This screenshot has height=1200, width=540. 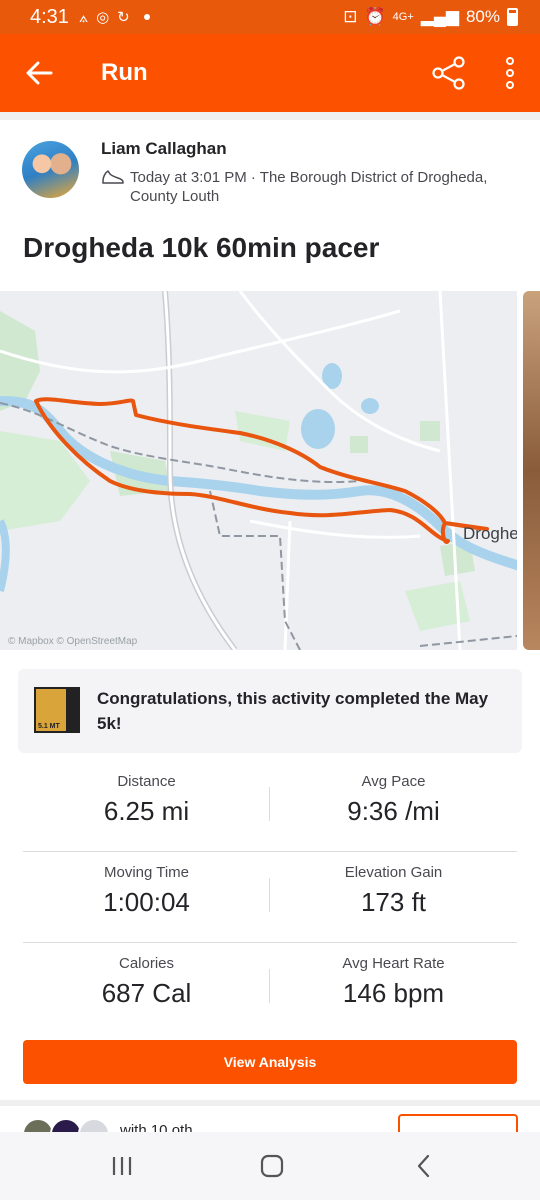 What do you see at coordinates (113, 177) in the screenshot?
I see `shoe-icon` at bounding box center [113, 177].